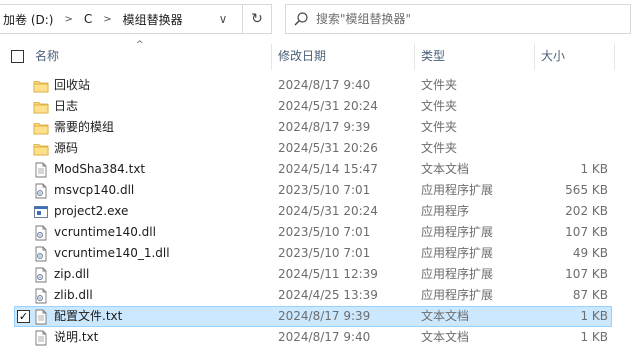 This screenshot has height=357, width=633. I want to click on file-modified-date: 2024/5/14 15:47, so click(328, 169).